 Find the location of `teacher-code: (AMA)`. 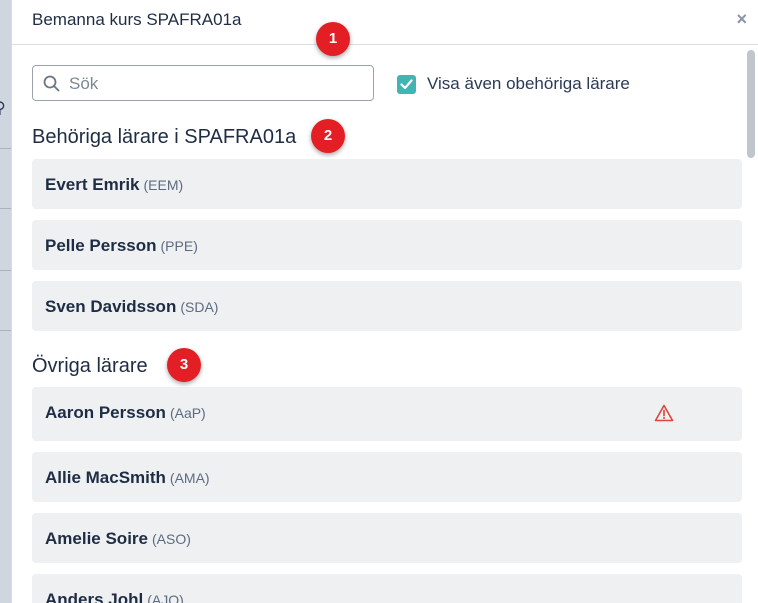

teacher-code: (AMA) is located at coordinates (189, 478).